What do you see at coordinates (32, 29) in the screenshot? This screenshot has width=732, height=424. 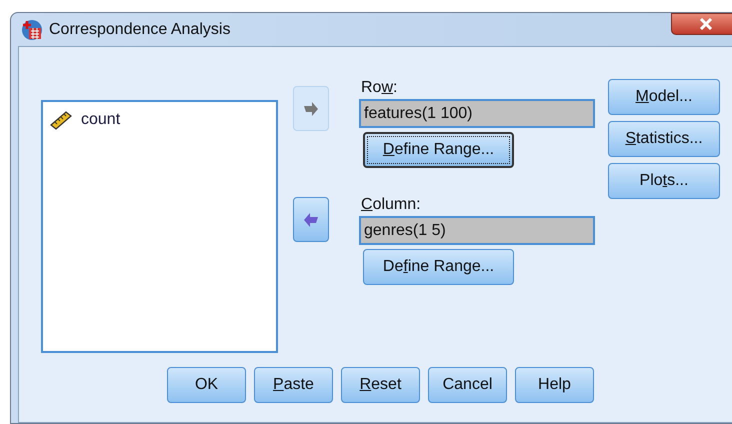 I see `table-icon` at bounding box center [32, 29].